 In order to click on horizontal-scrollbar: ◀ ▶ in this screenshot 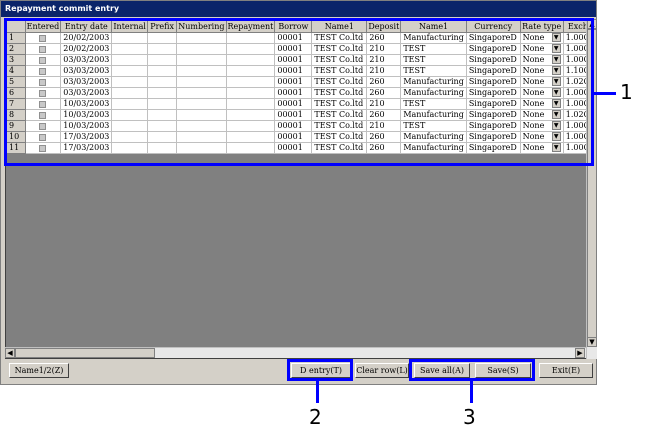, I will do `click(295, 352)`.